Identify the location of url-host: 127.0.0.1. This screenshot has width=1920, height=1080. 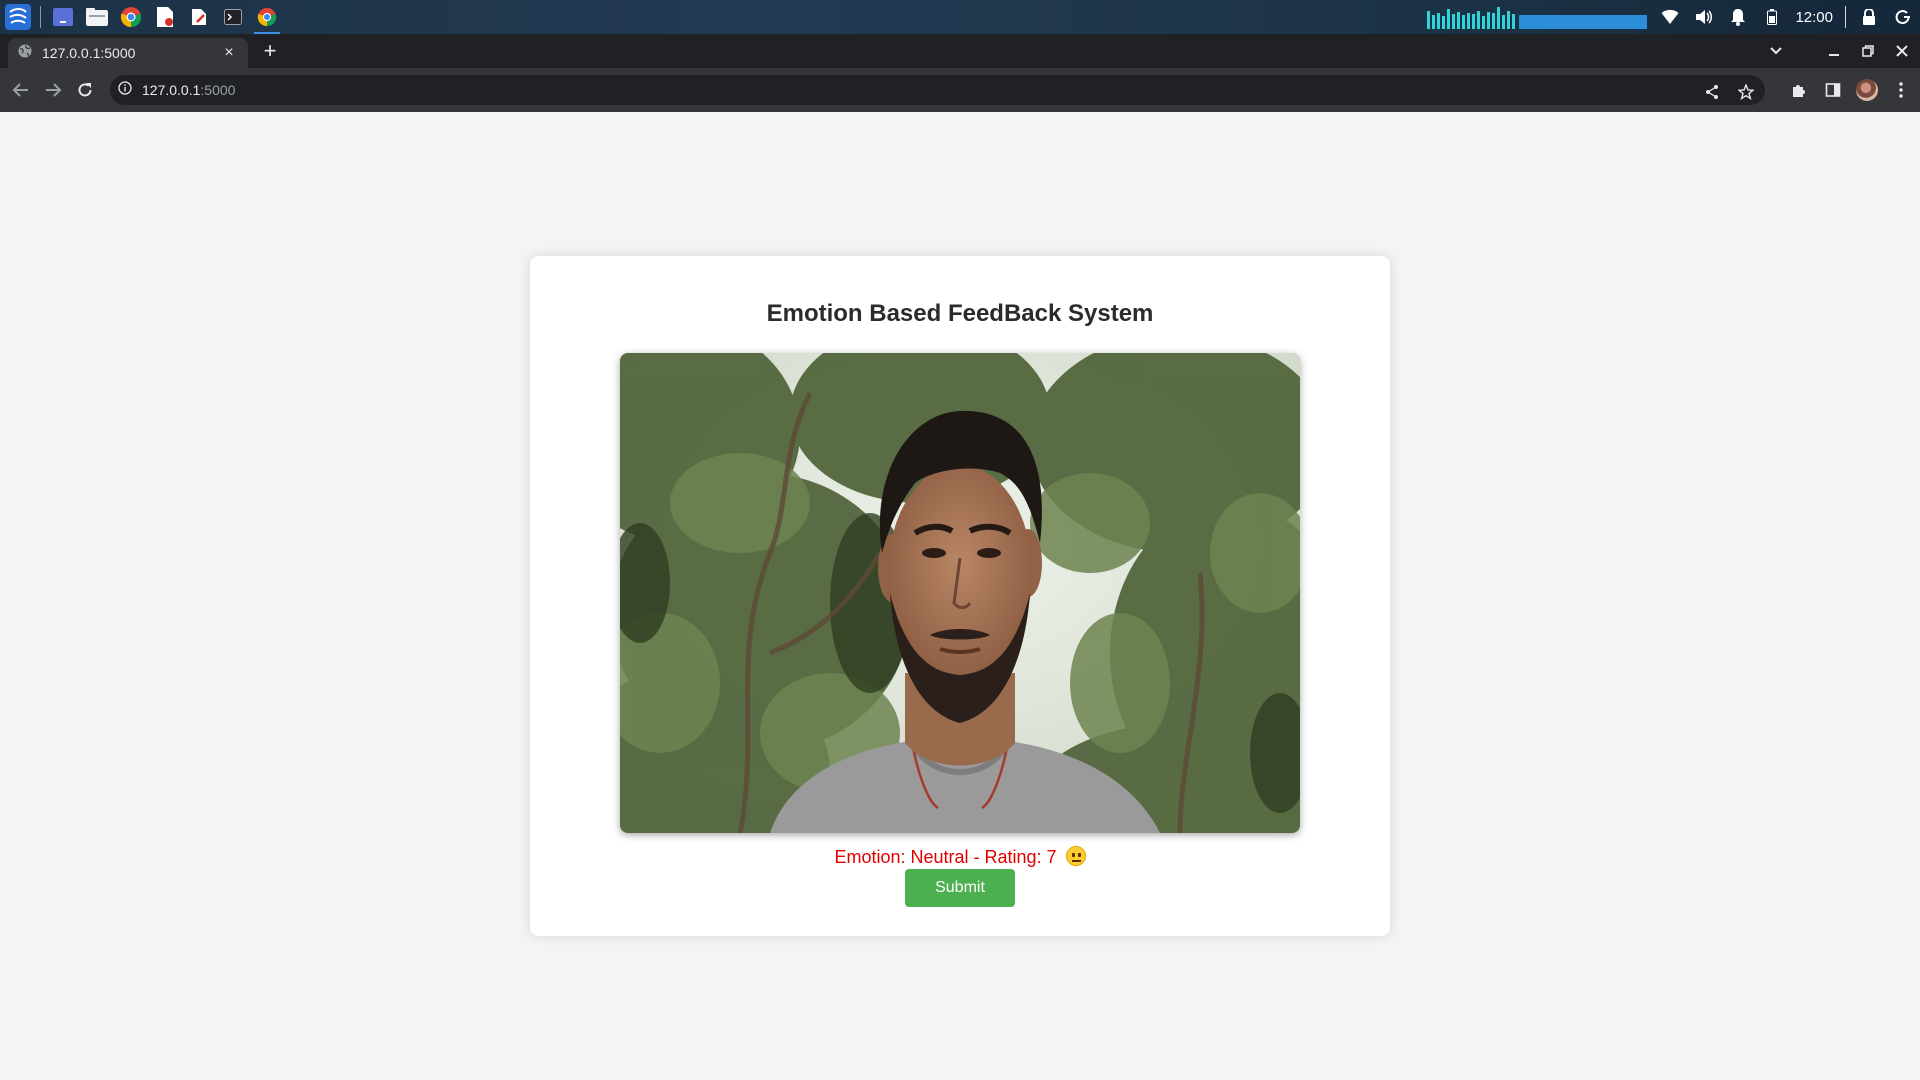
(171, 90).